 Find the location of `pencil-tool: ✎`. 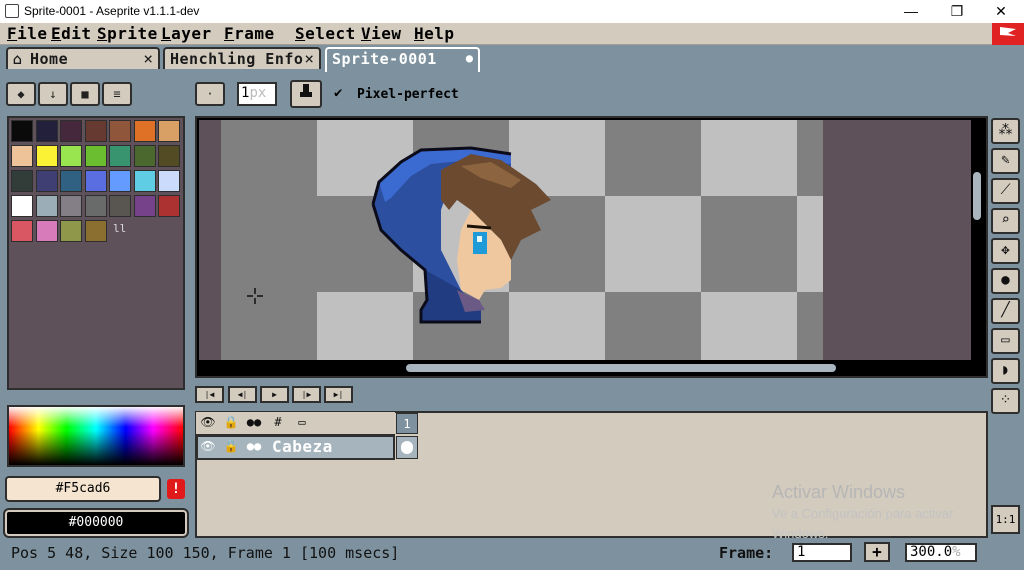

pencil-tool: ✎ is located at coordinates (1005, 161).